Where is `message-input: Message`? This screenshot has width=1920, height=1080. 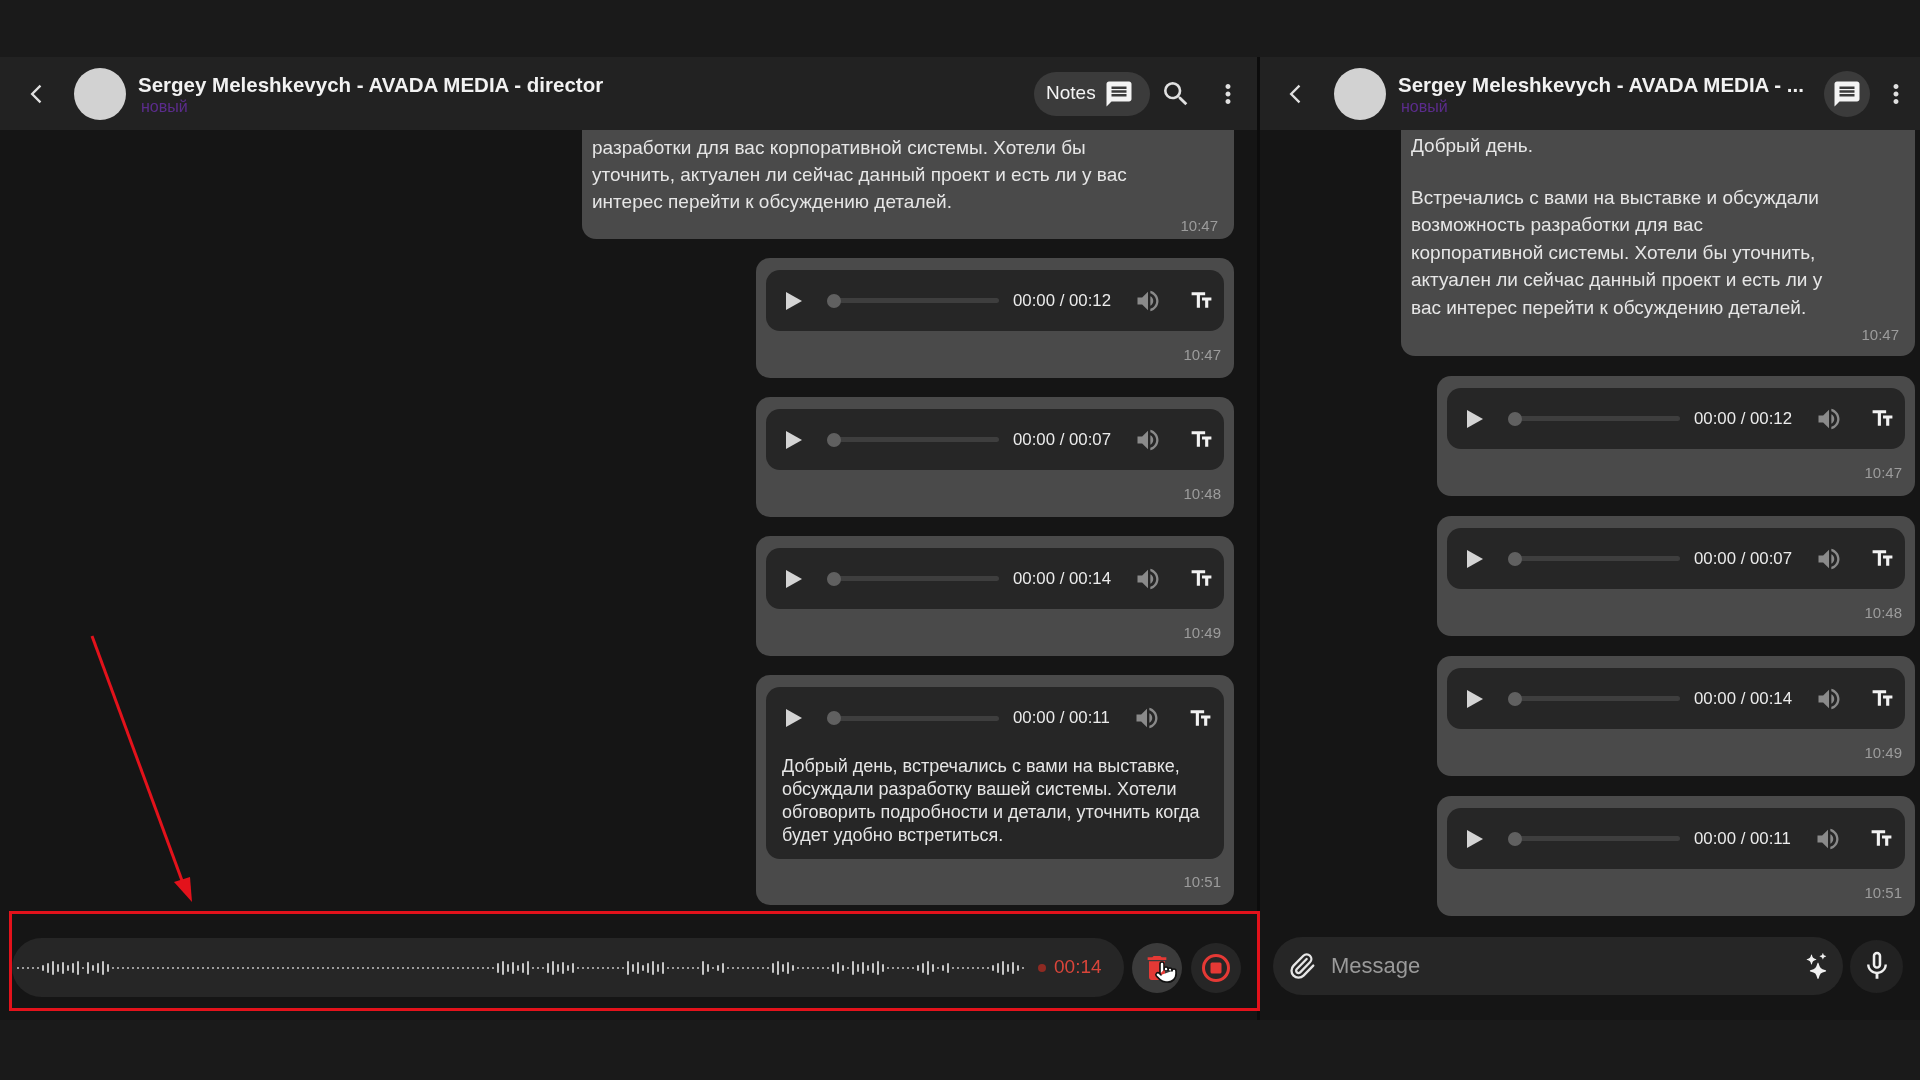
message-input: Message is located at coordinates (1558, 966).